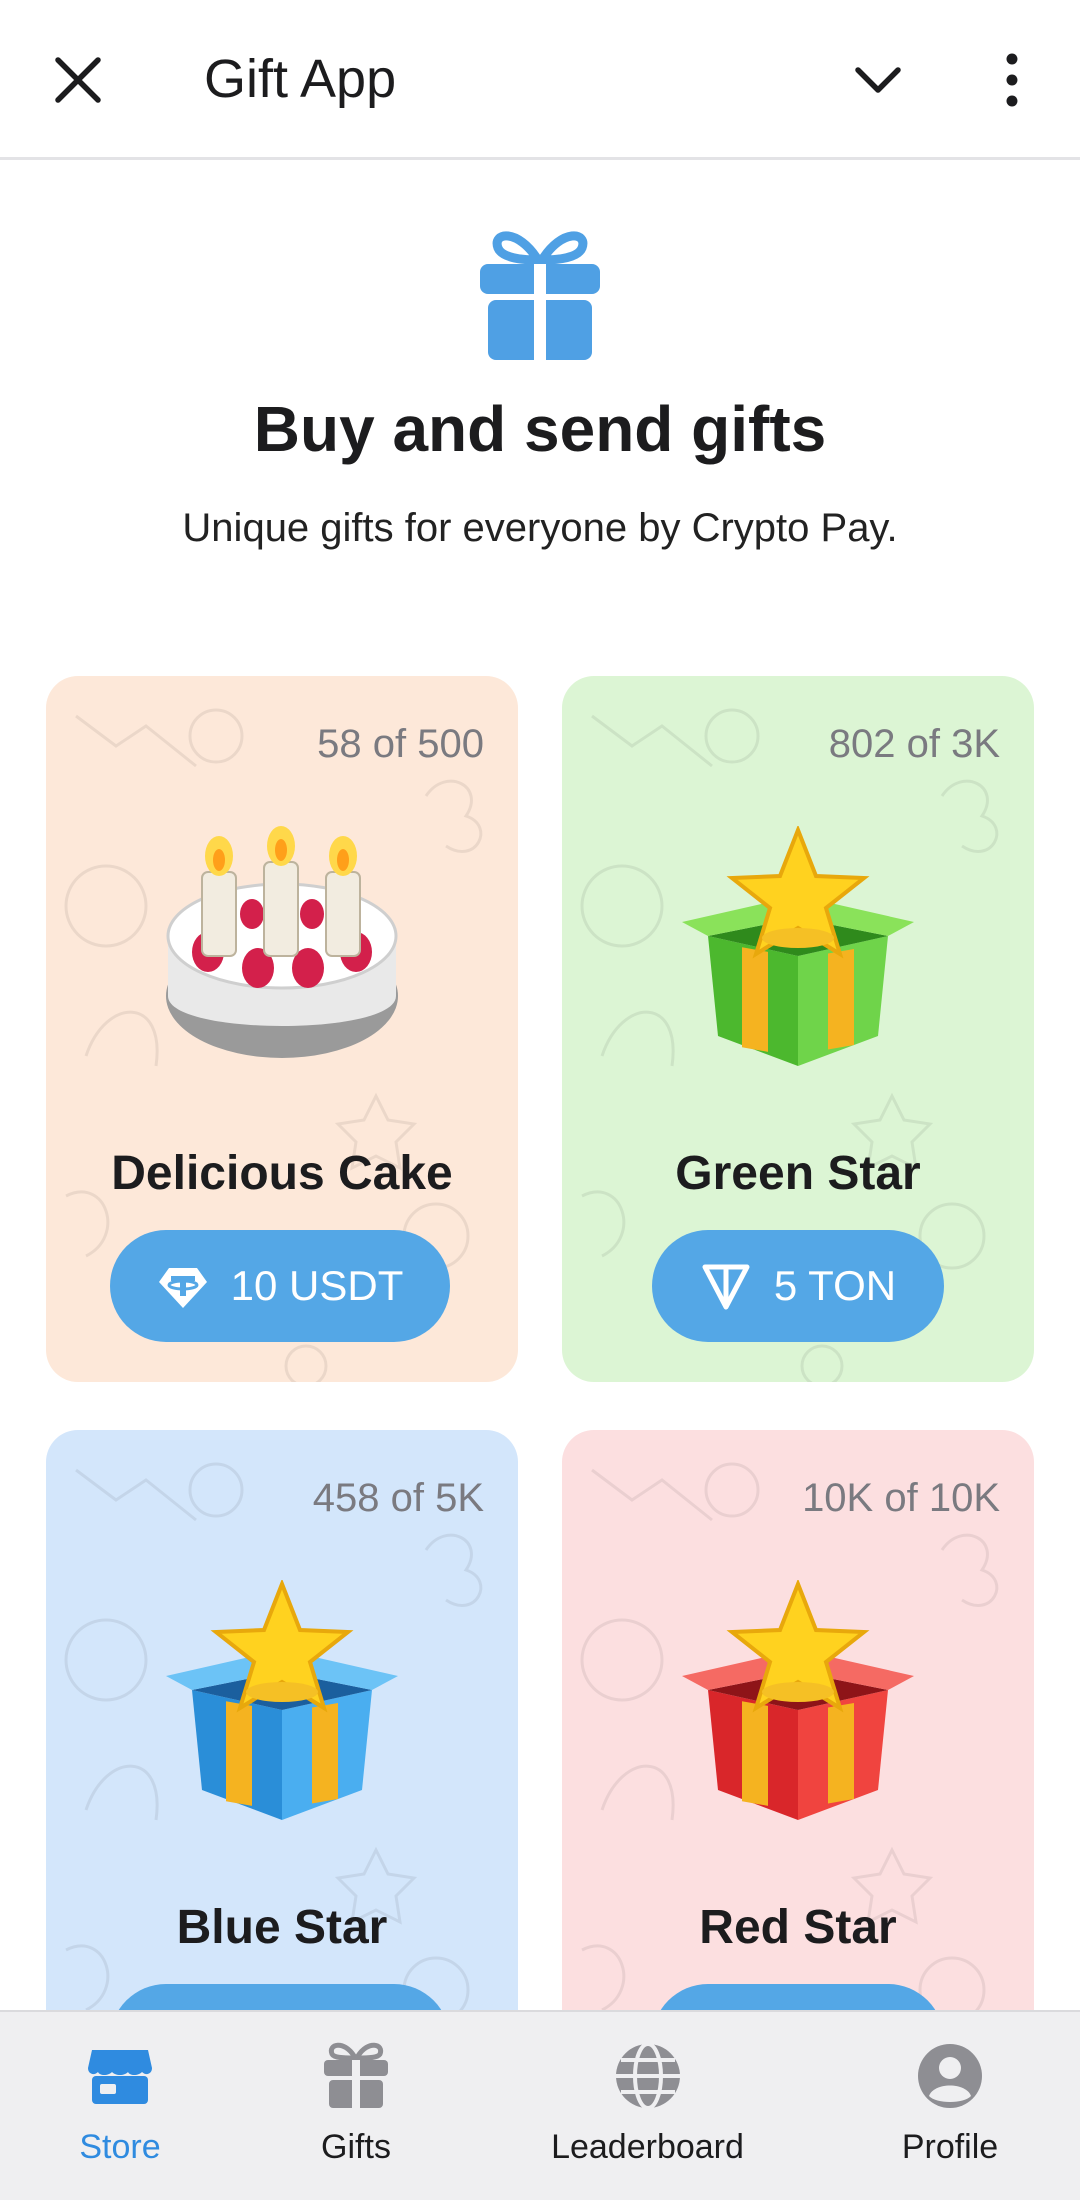  What do you see at coordinates (835, 1285) in the screenshot?
I see `price-label: 5 TON` at bounding box center [835, 1285].